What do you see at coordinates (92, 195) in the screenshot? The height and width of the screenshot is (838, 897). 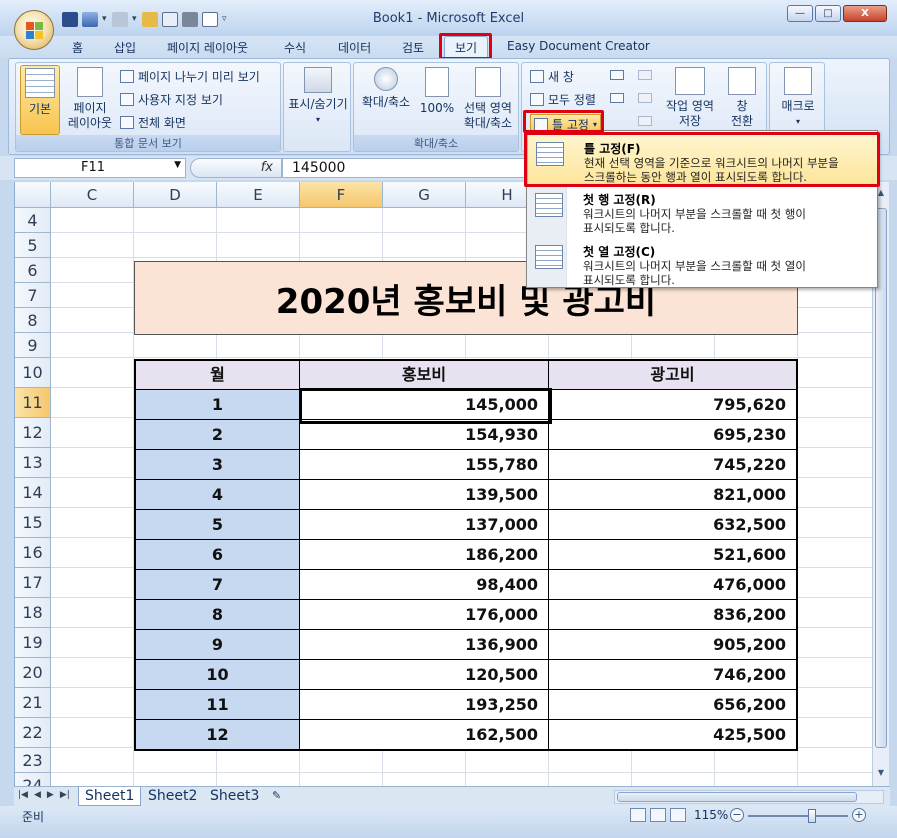 I see `column-header: C` at bounding box center [92, 195].